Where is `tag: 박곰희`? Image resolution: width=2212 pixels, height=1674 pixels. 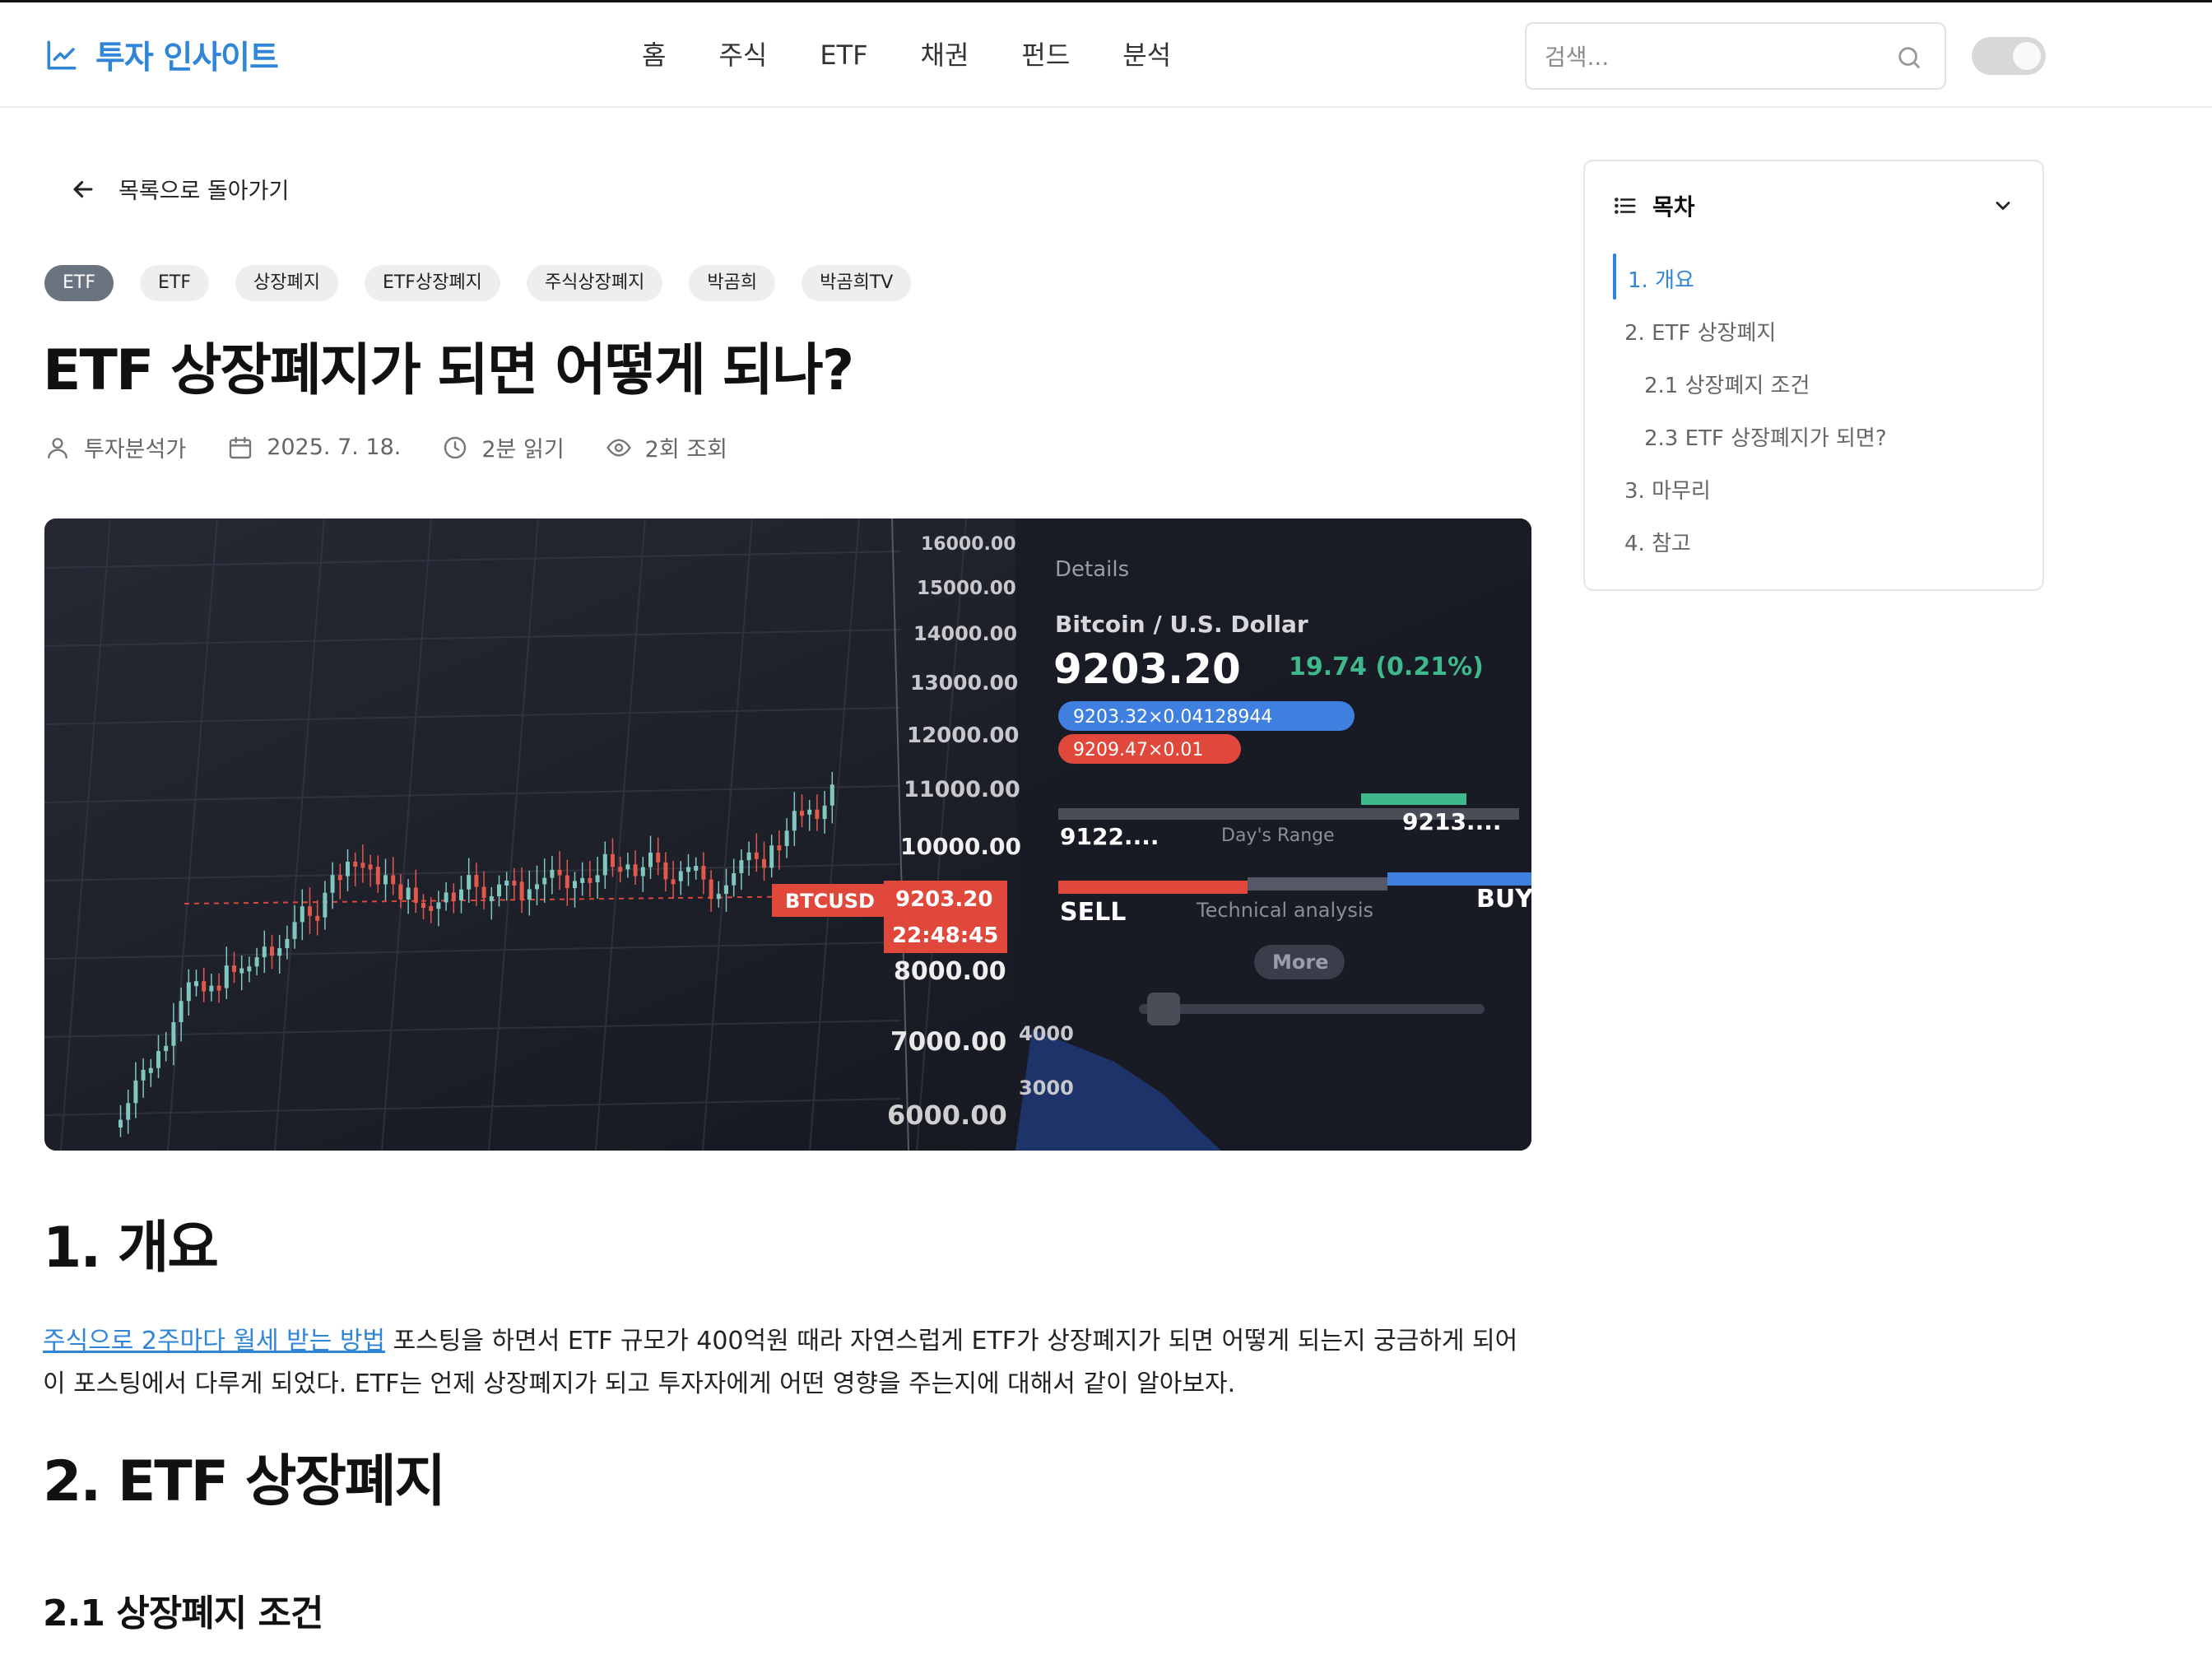 tag: 박곰희 is located at coordinates (732, 283).